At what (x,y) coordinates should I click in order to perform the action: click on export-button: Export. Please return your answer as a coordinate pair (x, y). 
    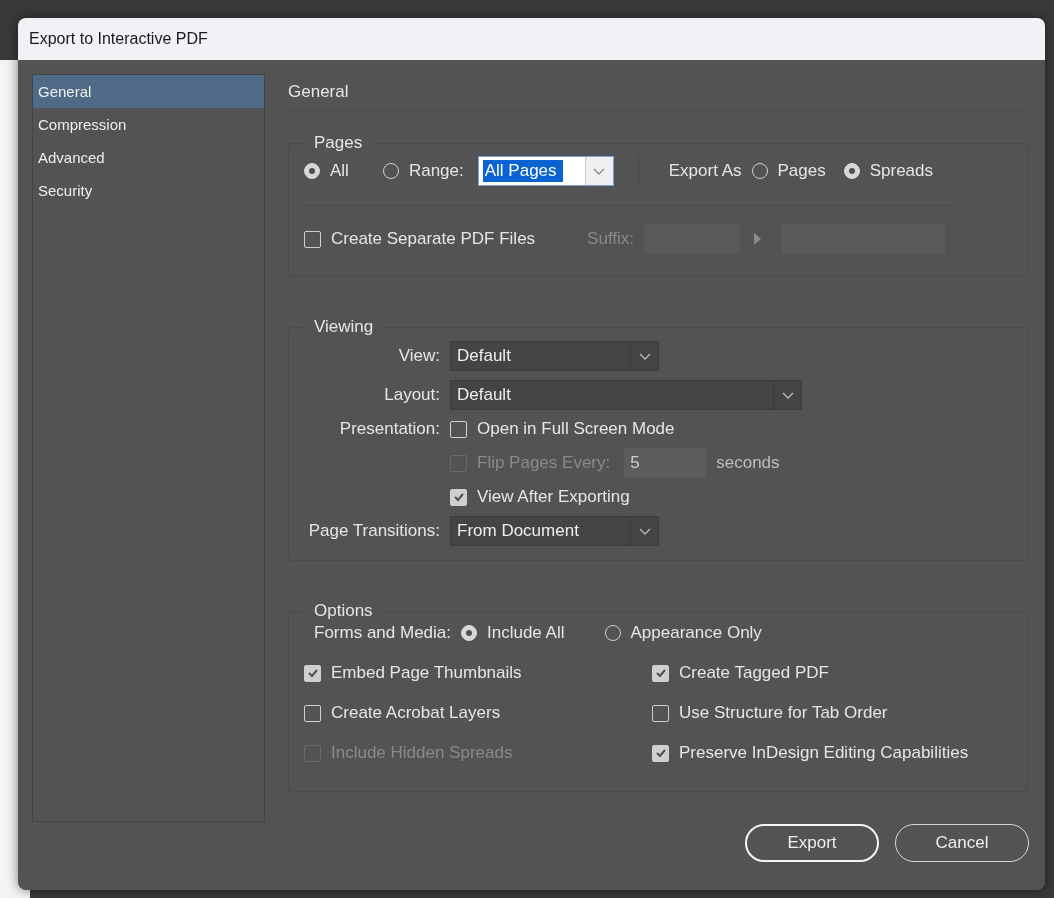
    Looking at the image, I should click on (812, 843).